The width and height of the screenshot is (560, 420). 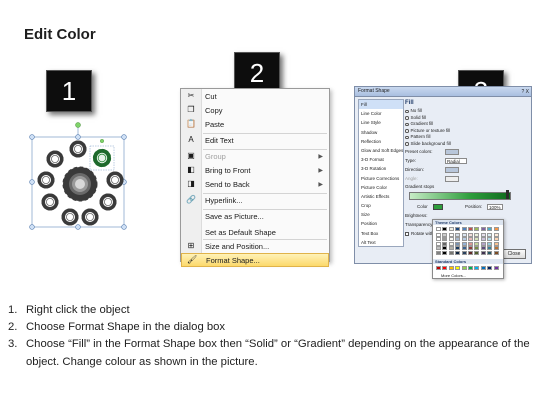 What do you see at coordinates (381, 178) in the screenshot?
I see `category-picture-corrections: Picture Corrections` at bounding box center [381, 178].